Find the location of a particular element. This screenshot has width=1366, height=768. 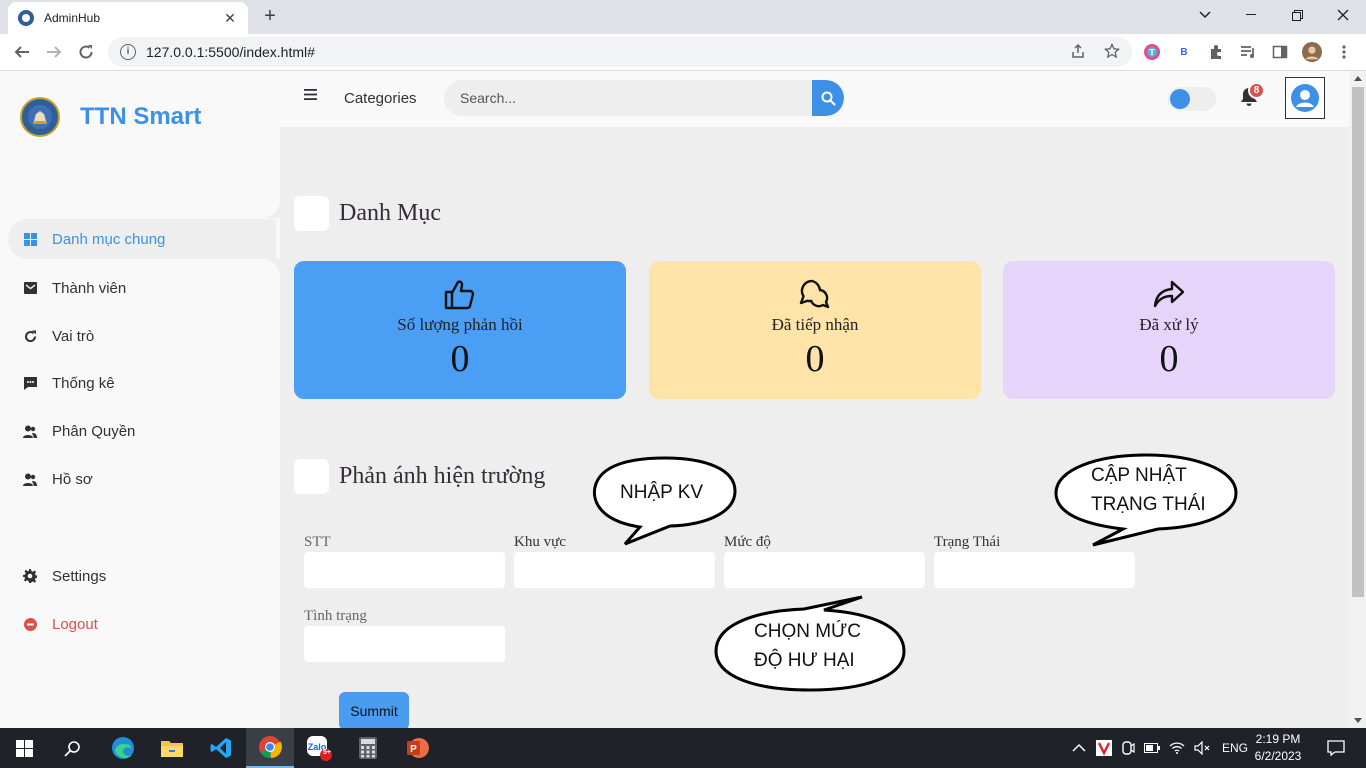

notification-center-icon is located at coordinates (1336, 748).